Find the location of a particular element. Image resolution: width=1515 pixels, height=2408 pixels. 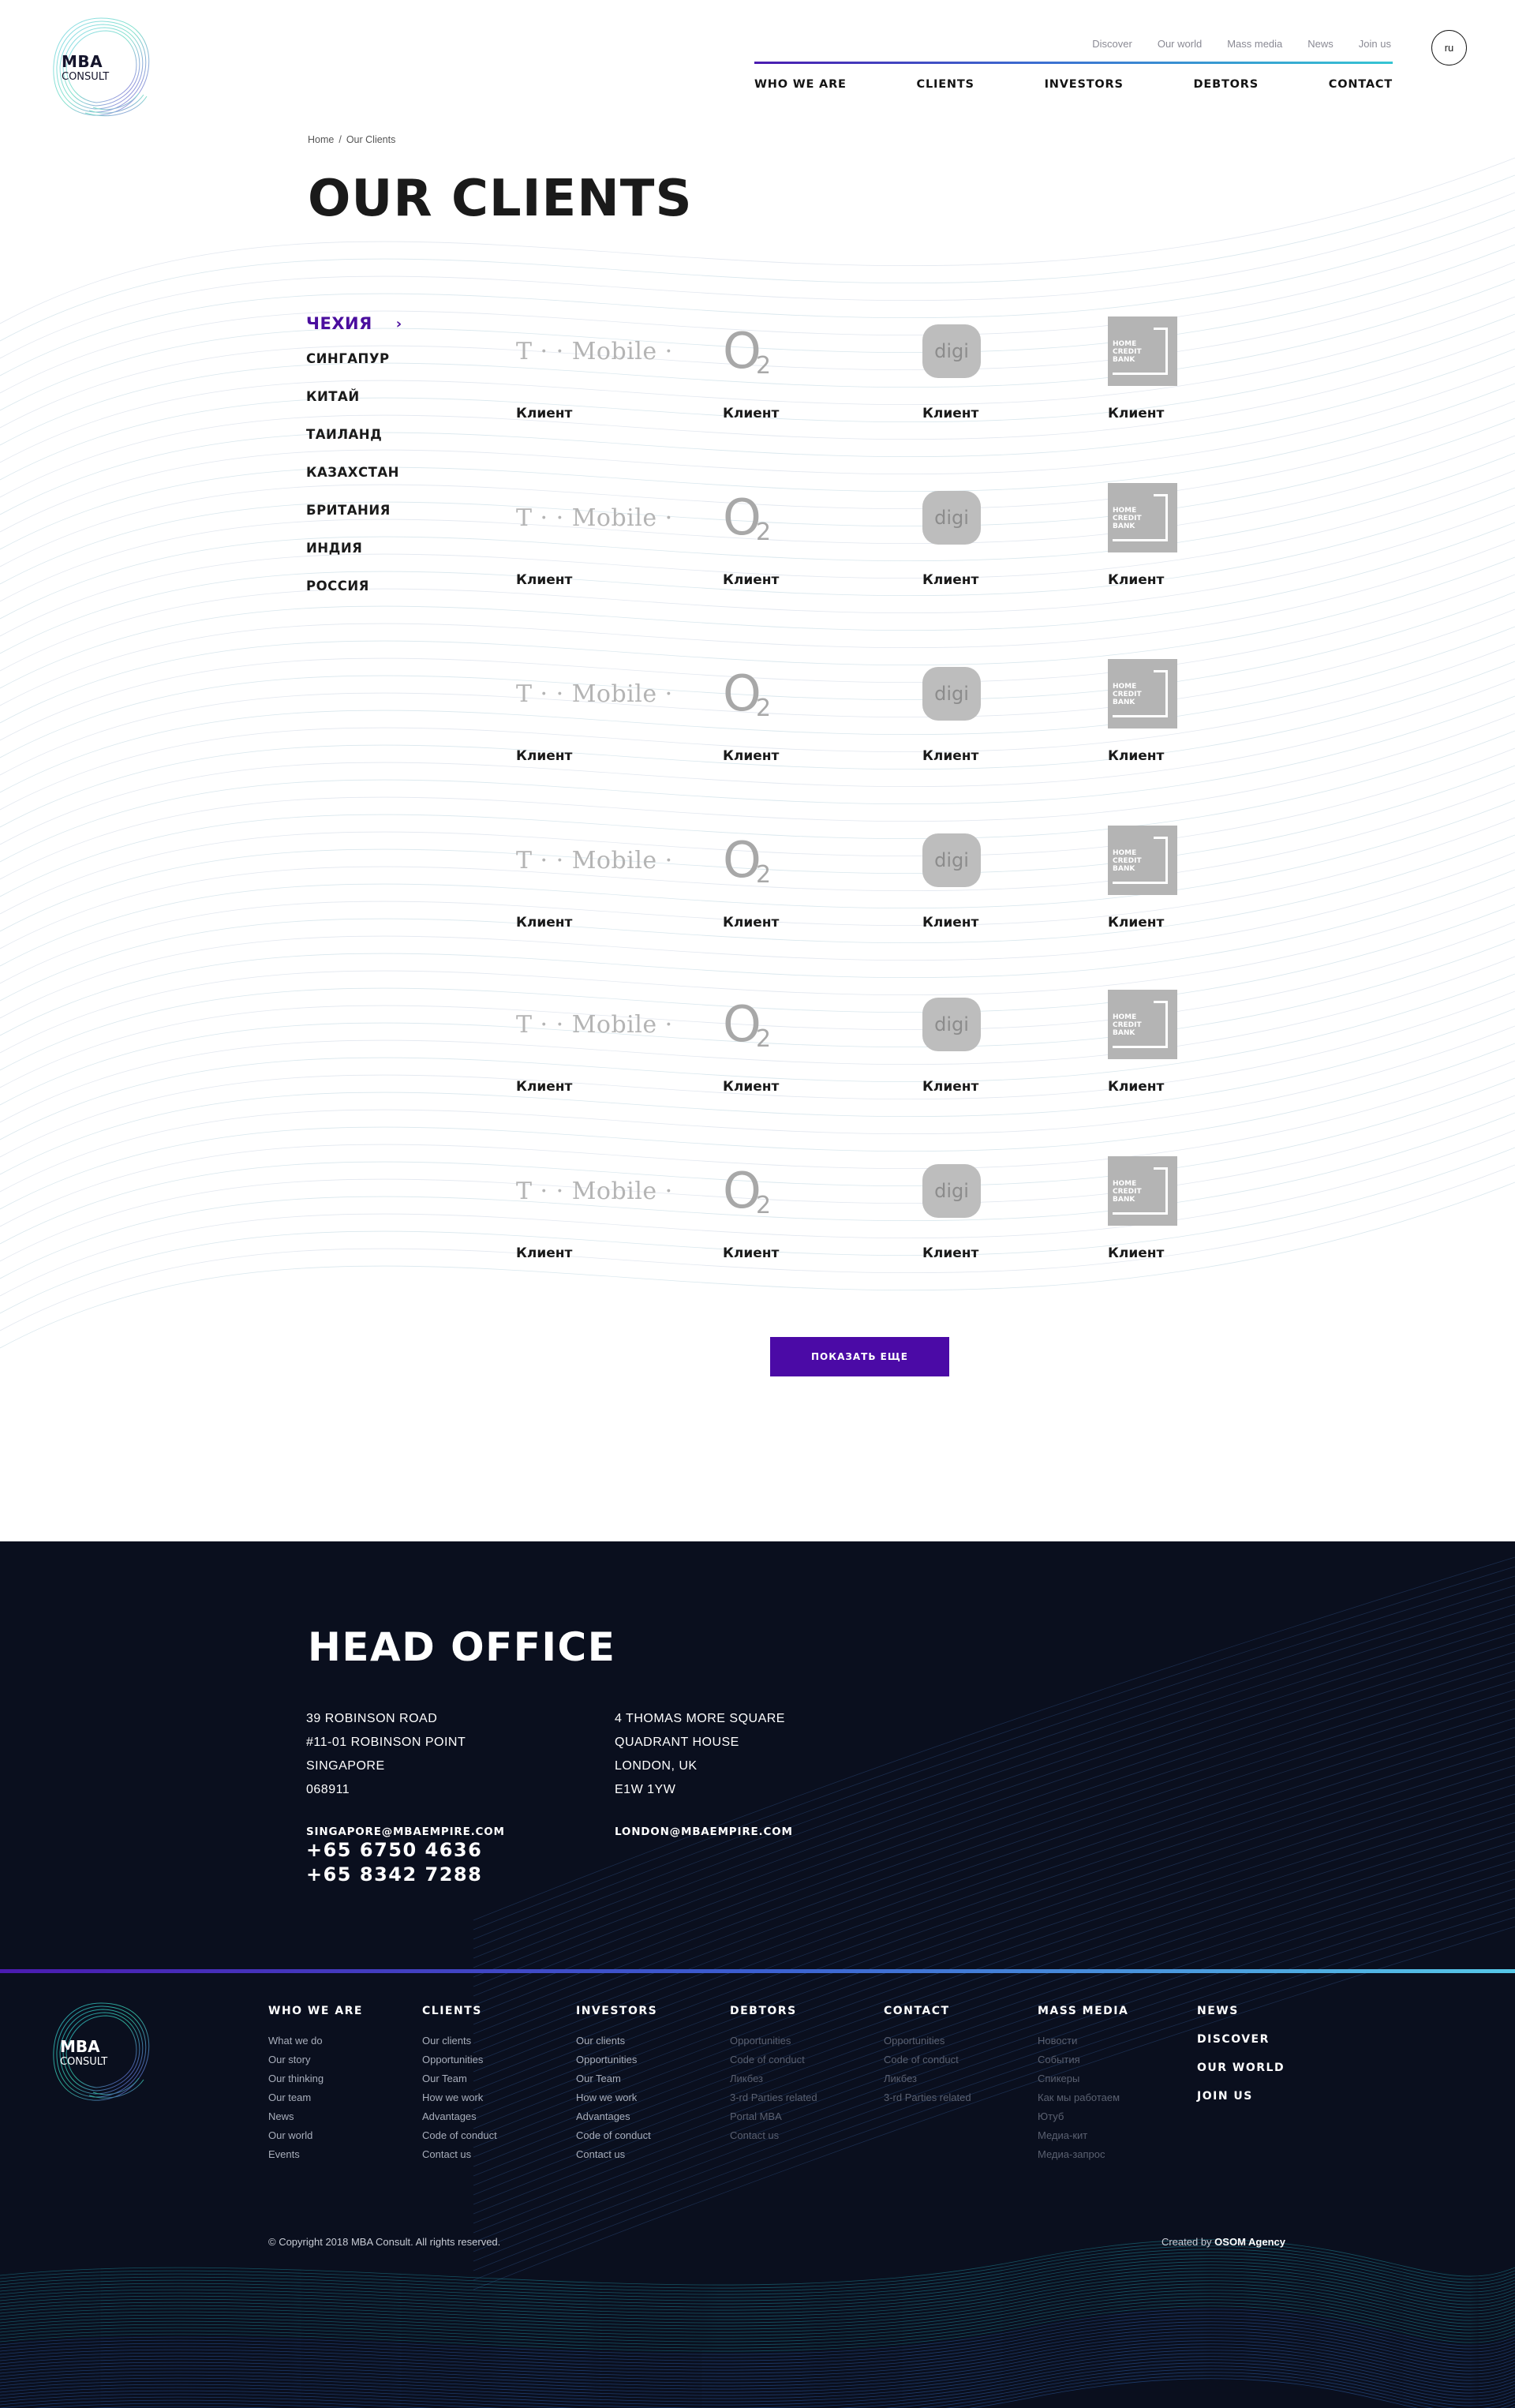

footer-link: Events is located at coordinates (315, 2156).